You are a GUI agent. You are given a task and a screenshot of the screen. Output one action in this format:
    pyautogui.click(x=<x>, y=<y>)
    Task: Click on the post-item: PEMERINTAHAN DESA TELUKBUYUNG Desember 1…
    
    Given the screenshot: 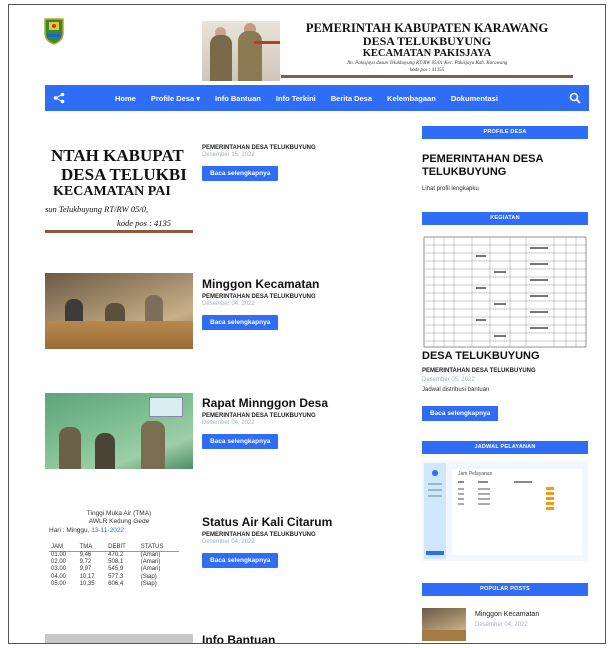 What is the action you would take?
    pyautogui.click(x=302, y=162)
    